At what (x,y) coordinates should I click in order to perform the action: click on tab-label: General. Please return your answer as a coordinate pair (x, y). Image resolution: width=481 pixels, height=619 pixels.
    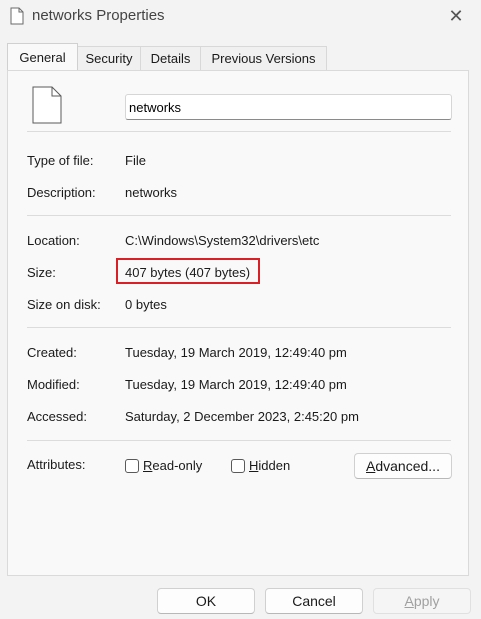
    Looking at the image, I should click on (42, 57).